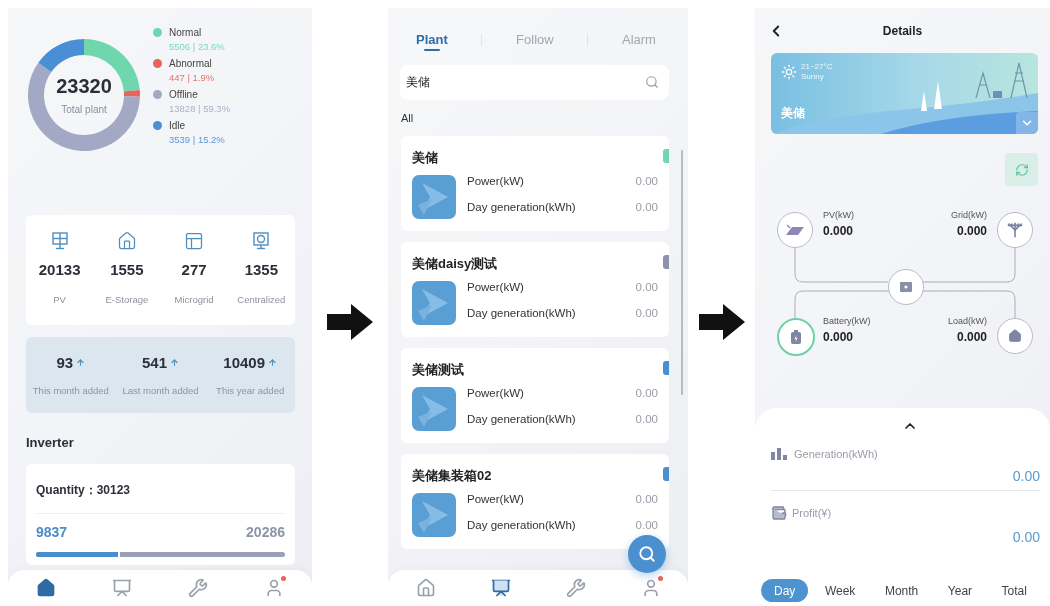  I want to click on stat-label: Profit(¥), so click(812, 513).